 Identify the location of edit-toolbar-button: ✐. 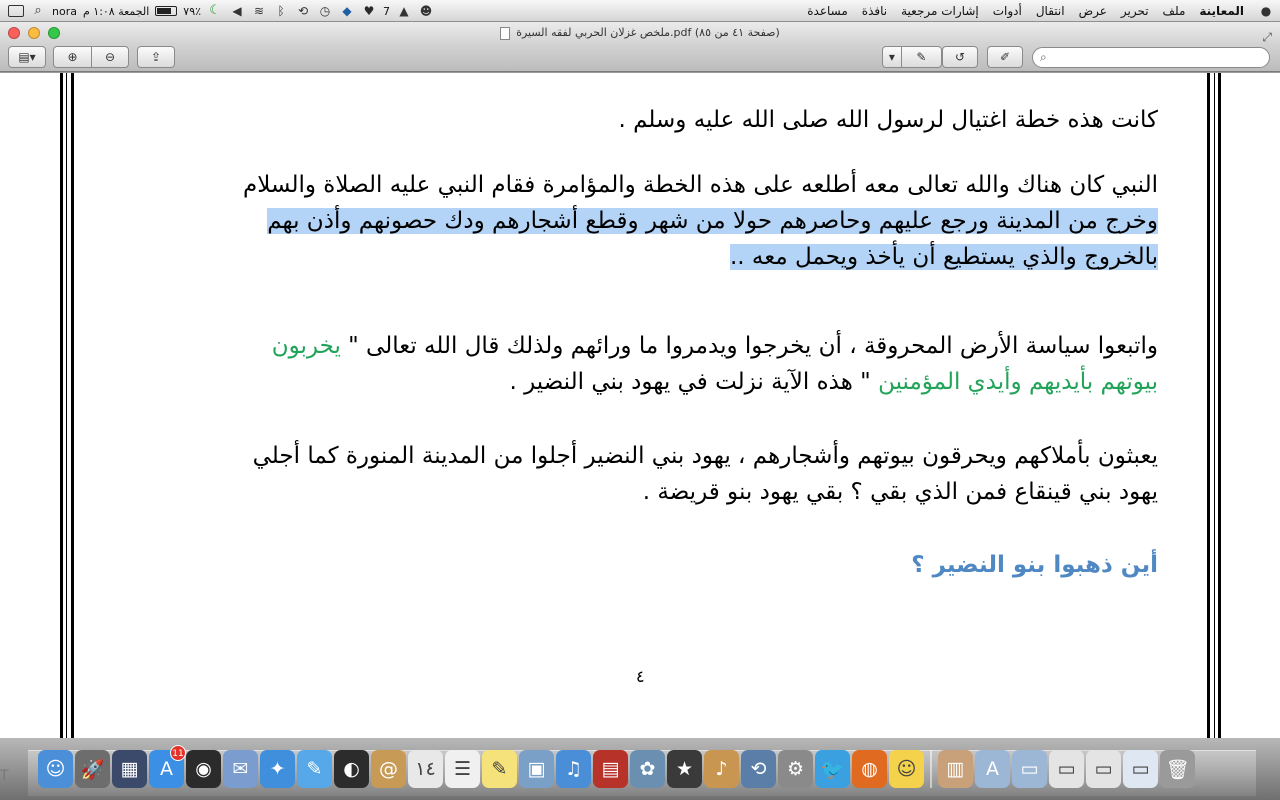
(1005, 57).